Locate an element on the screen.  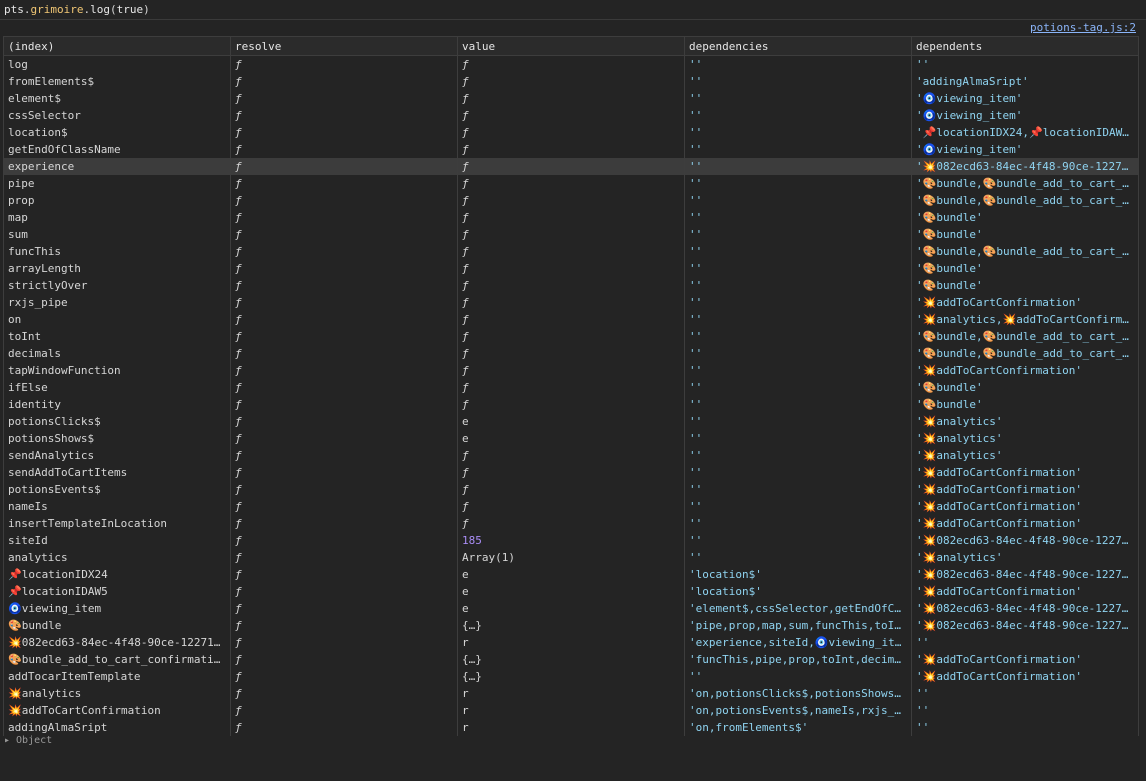
cell-value: r is located at coordinates (571, 693).